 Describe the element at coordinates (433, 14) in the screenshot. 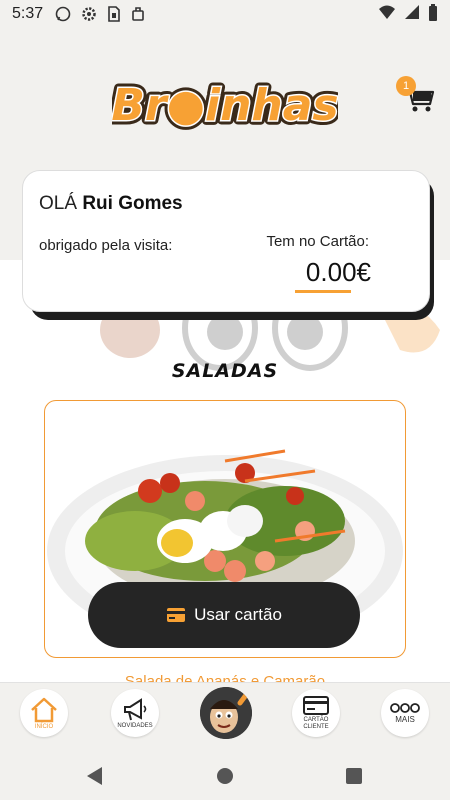

I see `battery-icon` at that location.